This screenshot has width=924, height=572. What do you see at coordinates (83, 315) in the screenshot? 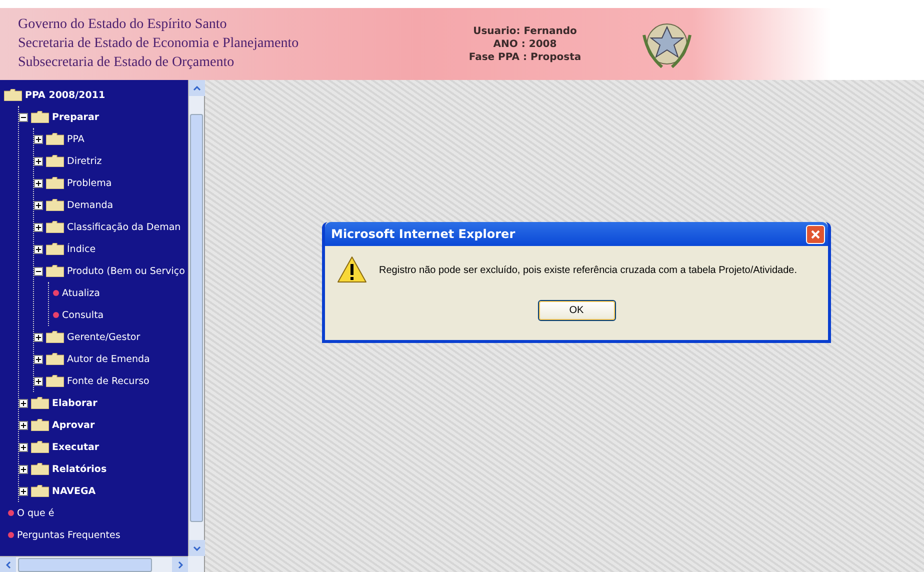
I see `tree-item: Consulta` at bounding box center [83, 315].